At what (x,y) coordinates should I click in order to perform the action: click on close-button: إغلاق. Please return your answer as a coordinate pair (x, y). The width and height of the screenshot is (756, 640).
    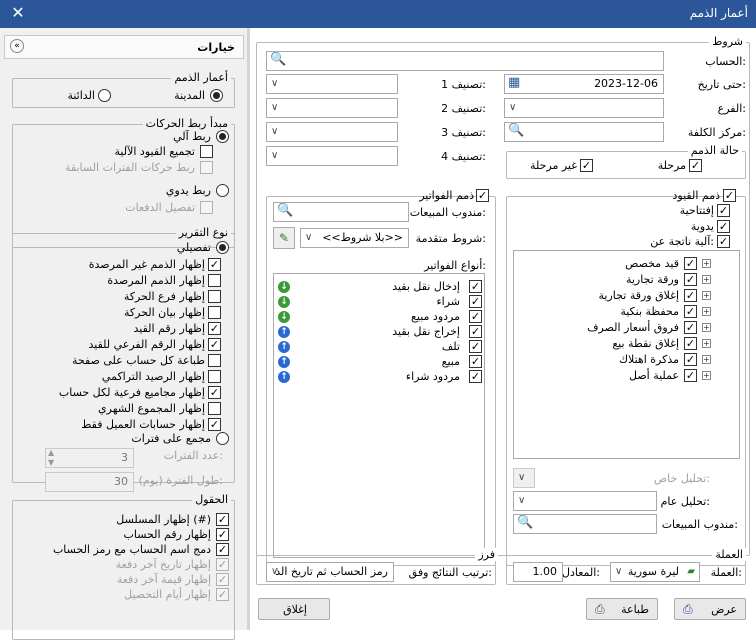
    Looking at the image, I should click on (294, 609).